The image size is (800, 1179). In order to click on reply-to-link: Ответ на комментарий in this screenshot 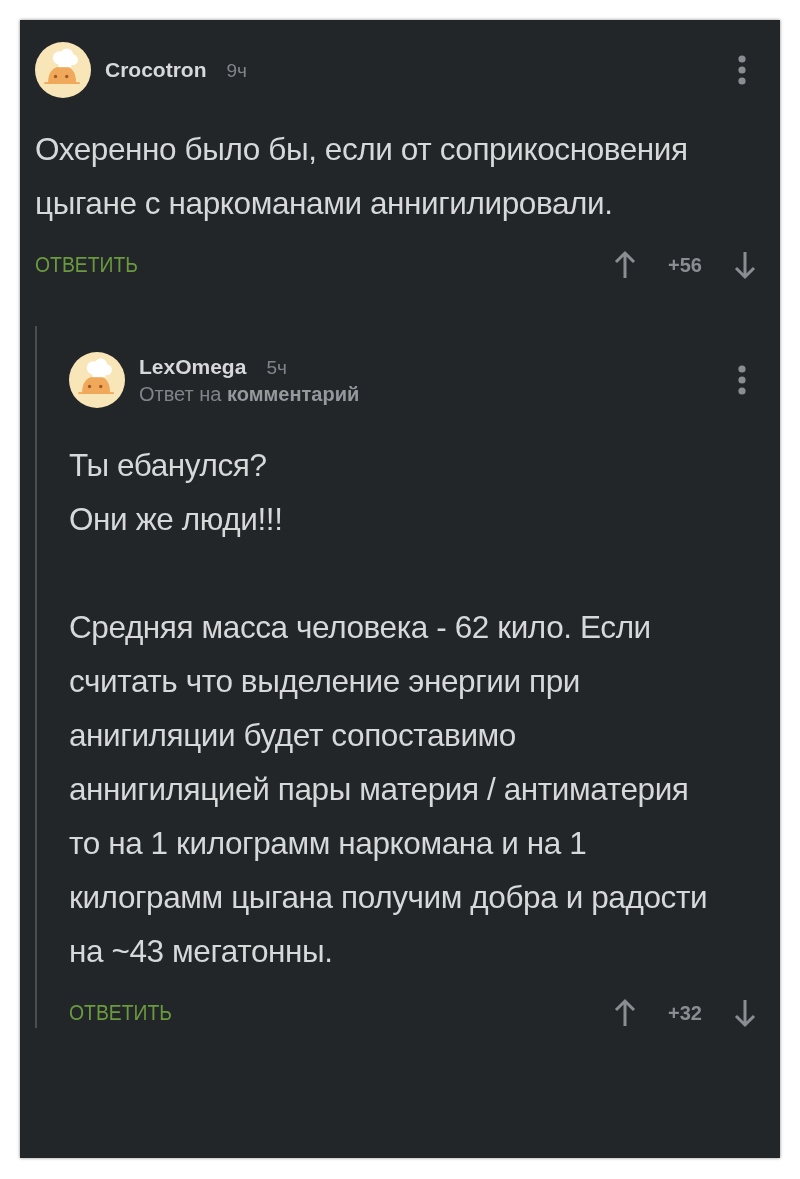, I will do `click(438, 394)`.